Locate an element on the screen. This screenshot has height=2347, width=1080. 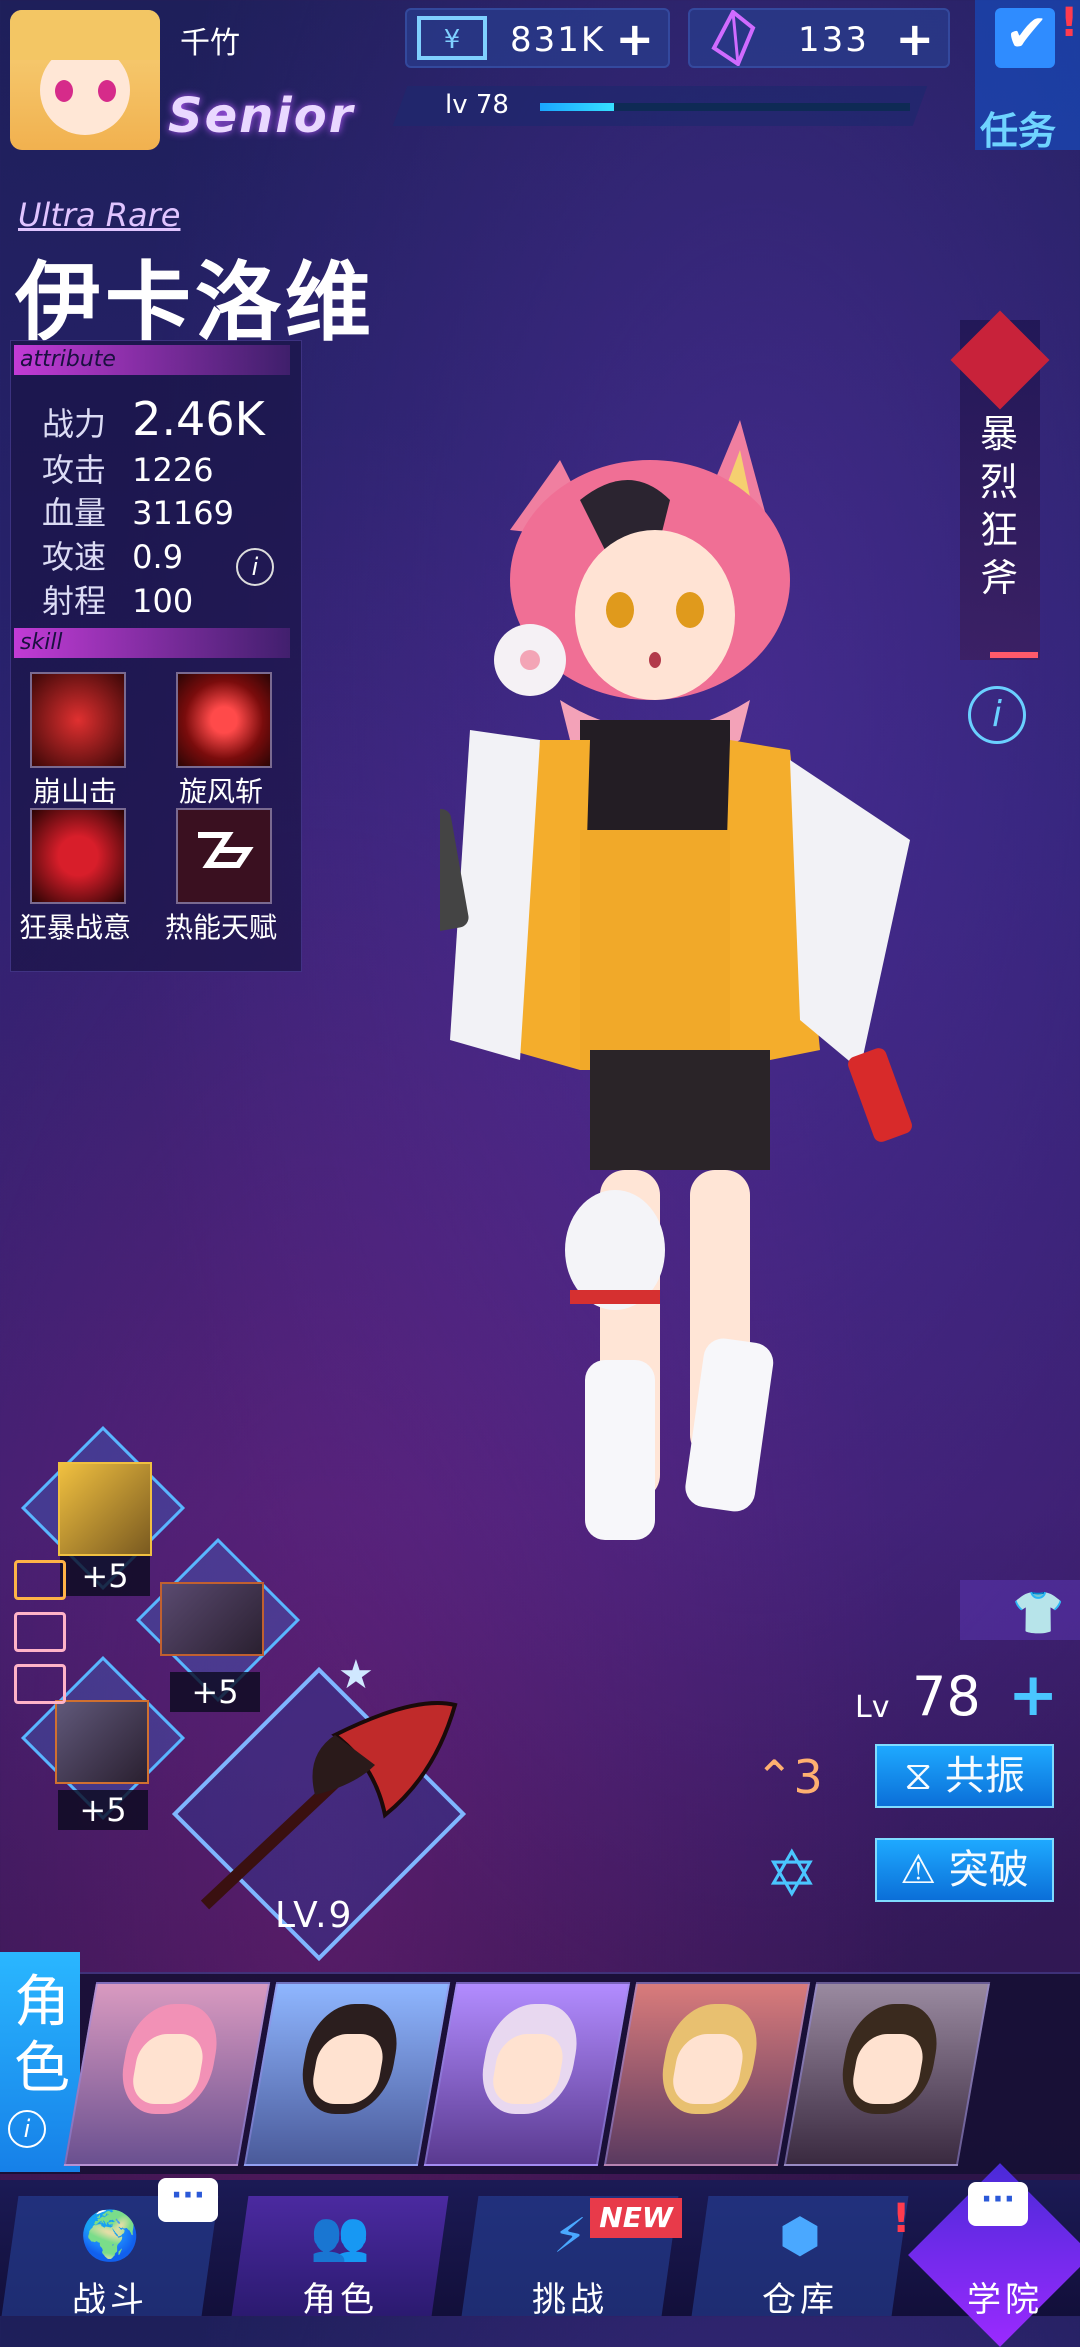
axe-weapon-icon is located at coordinates (329, 1805).